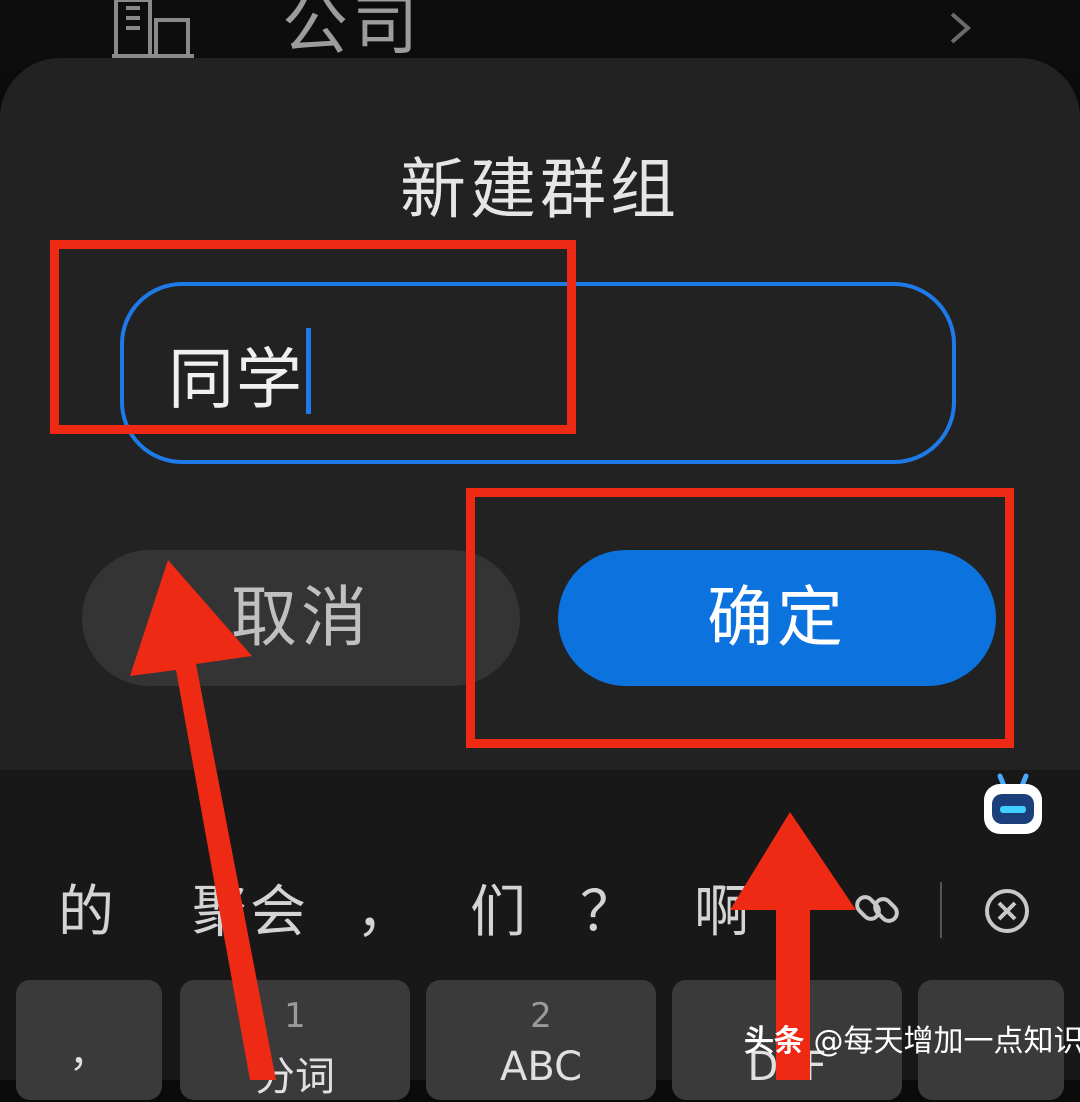 The width and height of the screenshot is (1080, 1102). What do you see at coordinates (295, 1040) in the screenshot?
I see `key-1: 1 分词` at bounding box center [295, 1040].